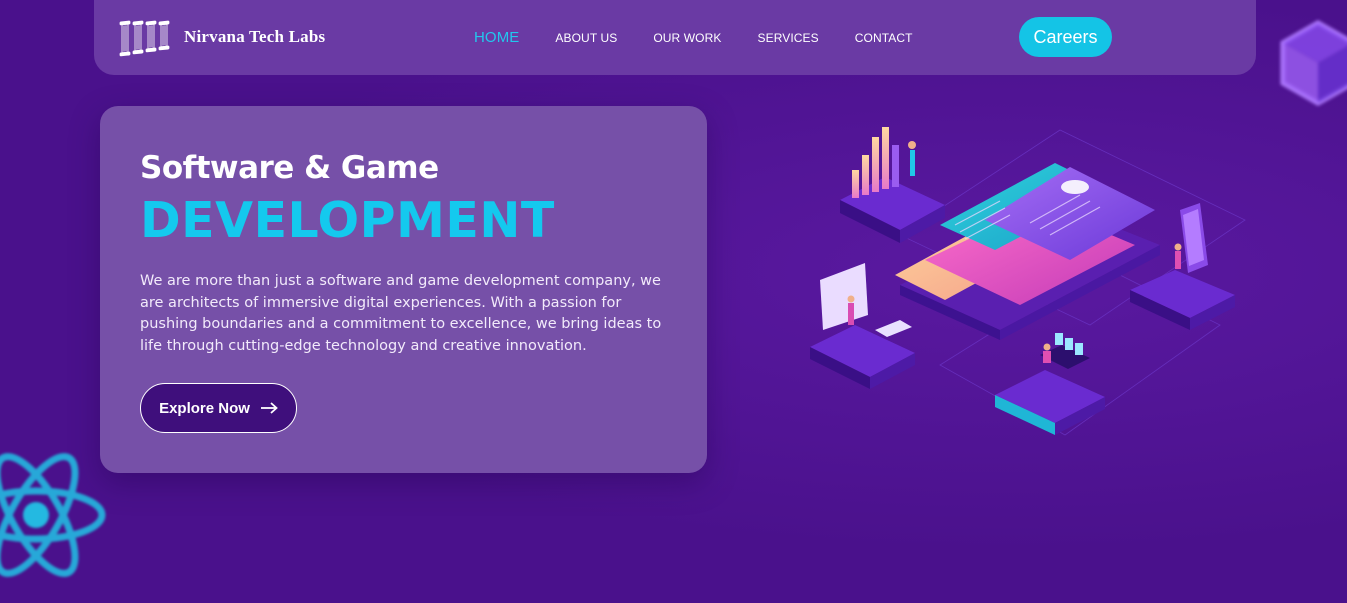  Describe the element at coordinates (687, 38) in the screenshot. I see `nav-our-work: OUR WORK` at that location.